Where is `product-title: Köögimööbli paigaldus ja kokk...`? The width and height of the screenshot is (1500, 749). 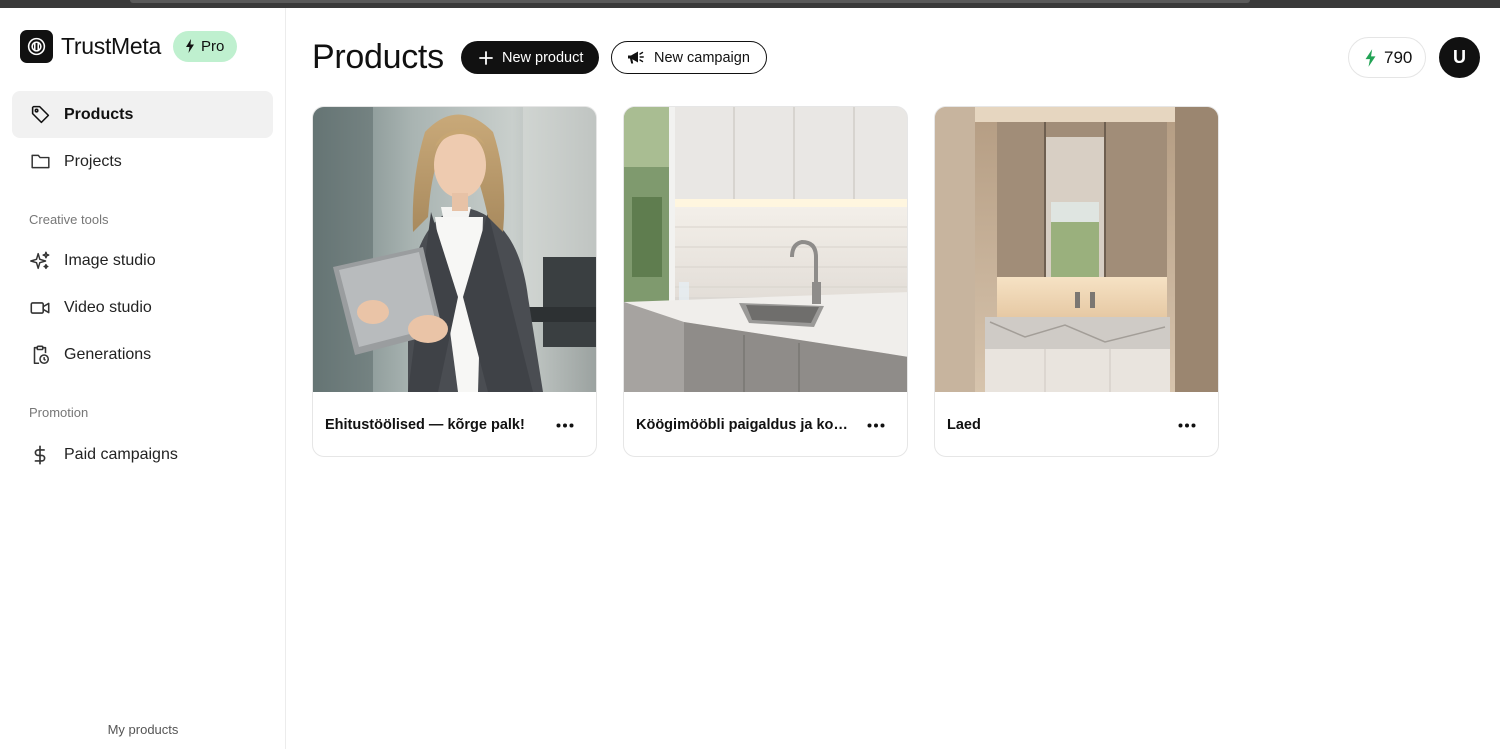 product-title: Köögimööbli paigaldus ja kokk... is located at coordinates (743, 425).